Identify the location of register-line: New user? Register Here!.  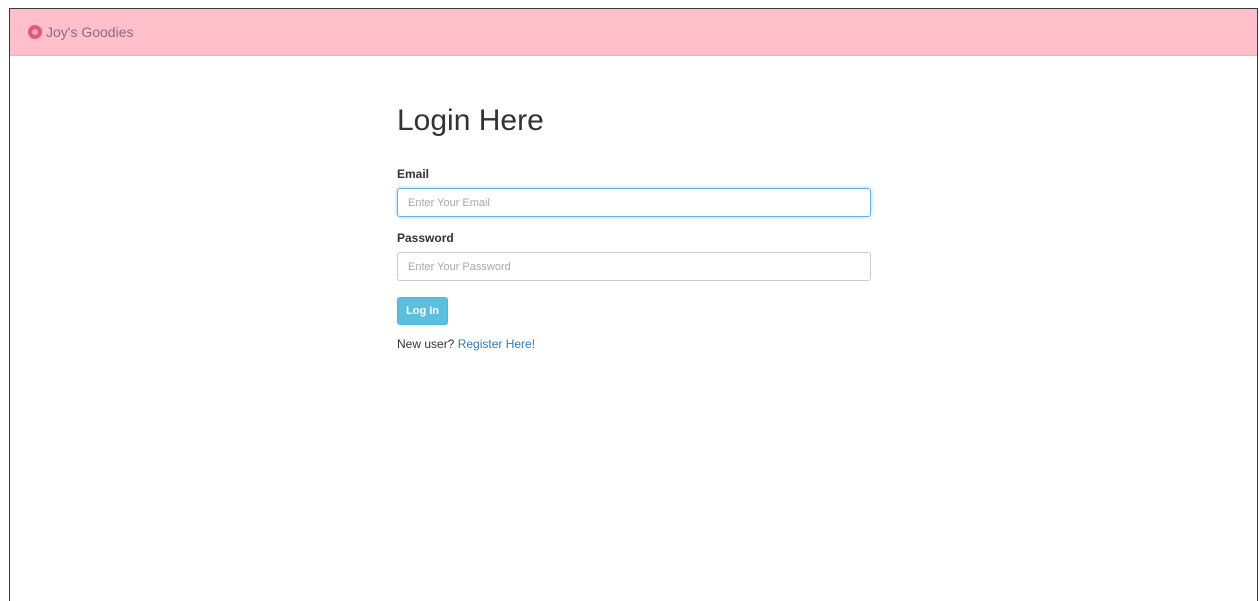
(634, 344).